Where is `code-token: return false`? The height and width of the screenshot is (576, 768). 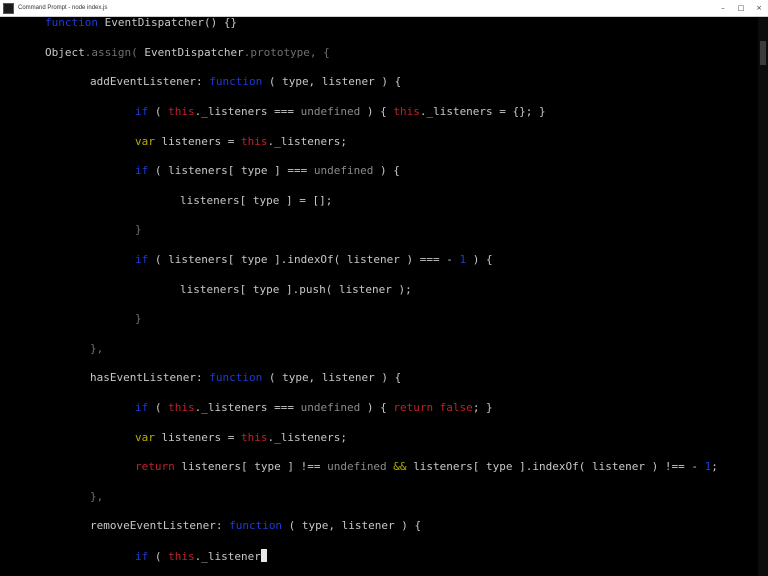 code-token: return false is located at coordinates (433, 407).